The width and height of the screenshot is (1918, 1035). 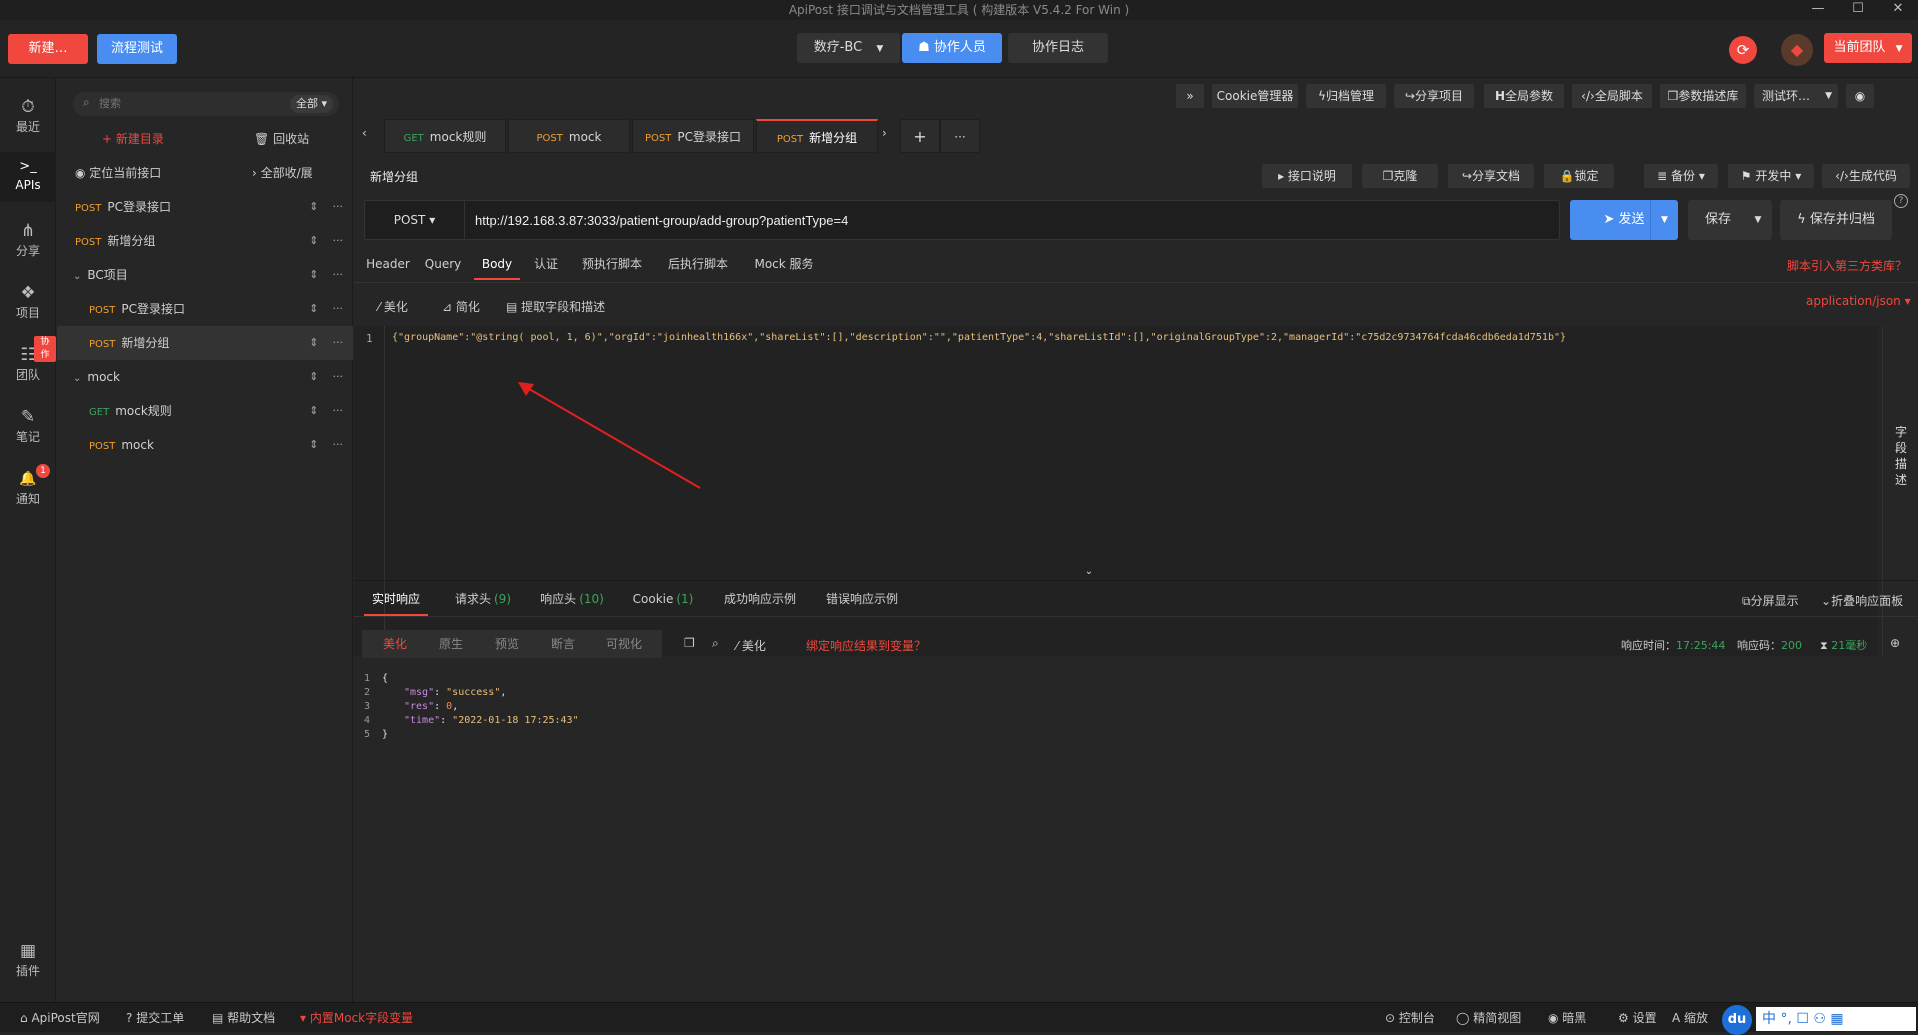 I want to click on extract-fields-button: ▤ 提取字段和描述, so click(x=555, y=306).